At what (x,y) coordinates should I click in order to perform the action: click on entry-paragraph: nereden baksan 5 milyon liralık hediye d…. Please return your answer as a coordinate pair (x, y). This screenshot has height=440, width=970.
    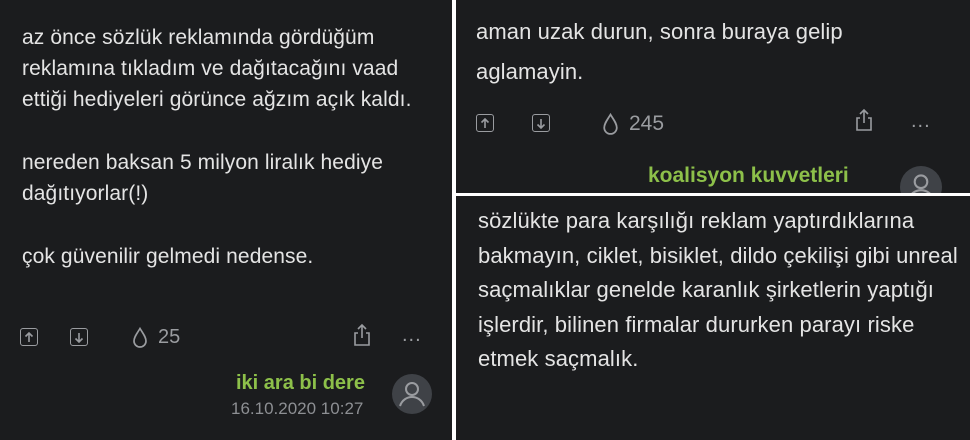
    Looking at the image, I should click on (203, 178).